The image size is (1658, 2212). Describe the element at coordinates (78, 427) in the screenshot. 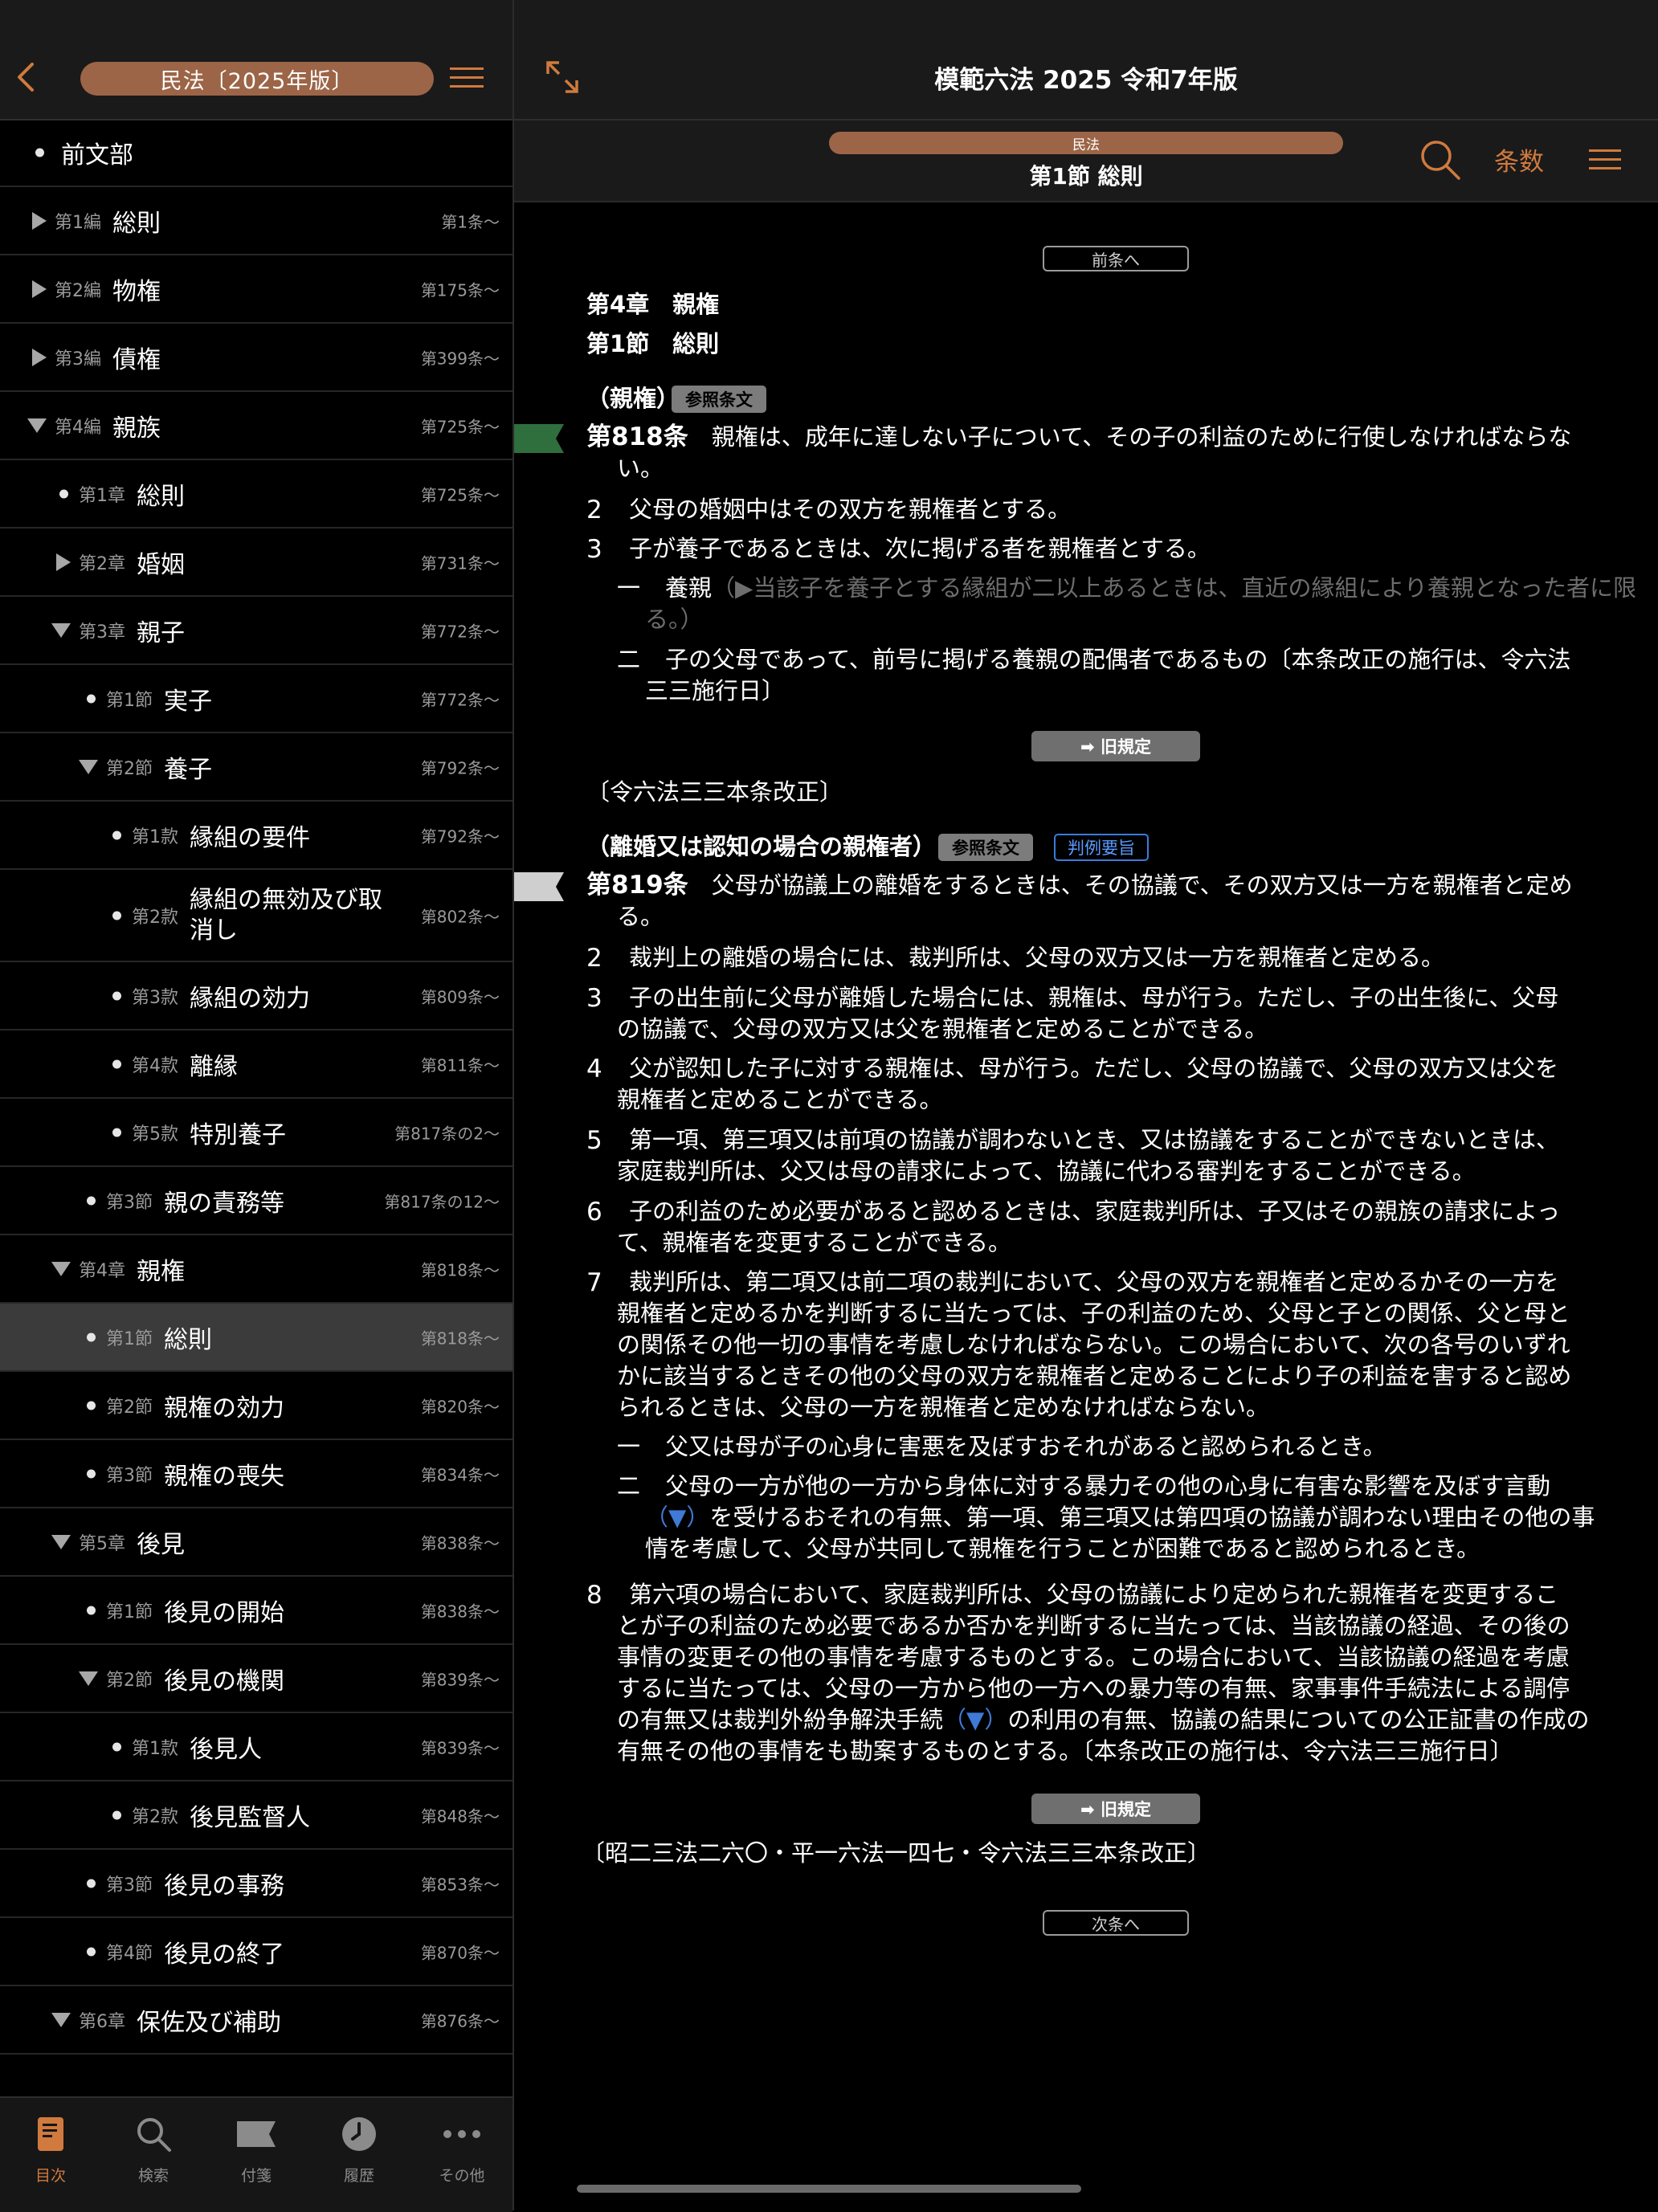

I see `toc-level-label: 第4編` at that location.